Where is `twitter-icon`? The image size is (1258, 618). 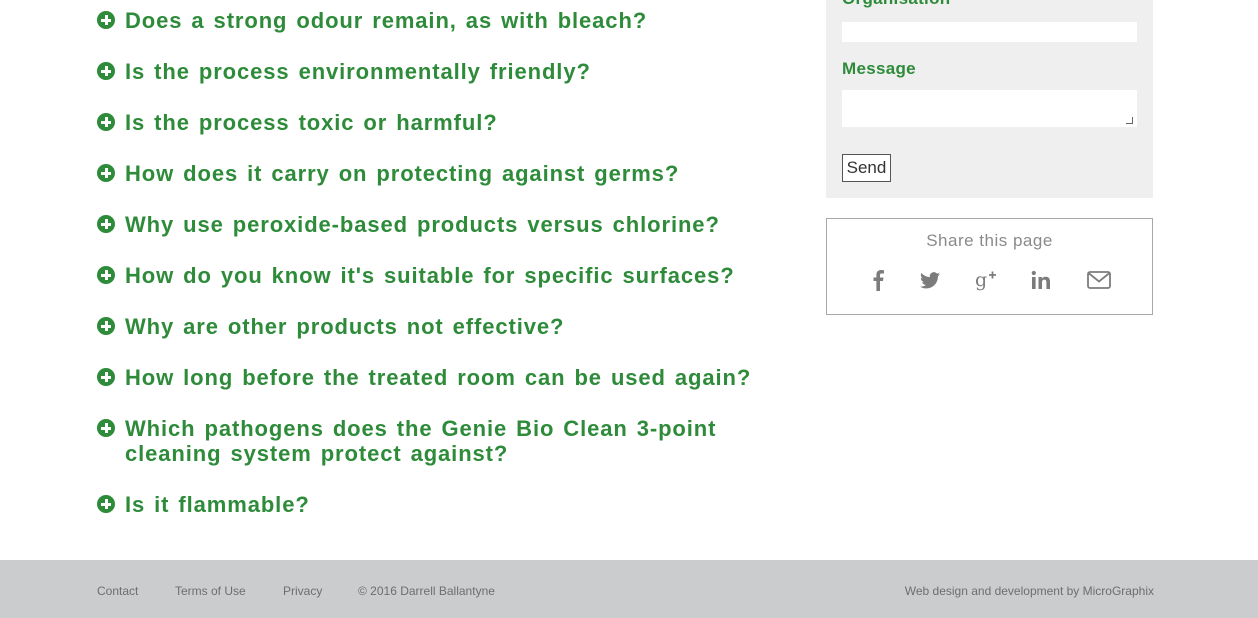
twitter-icon is located at coordinates (930, 280).